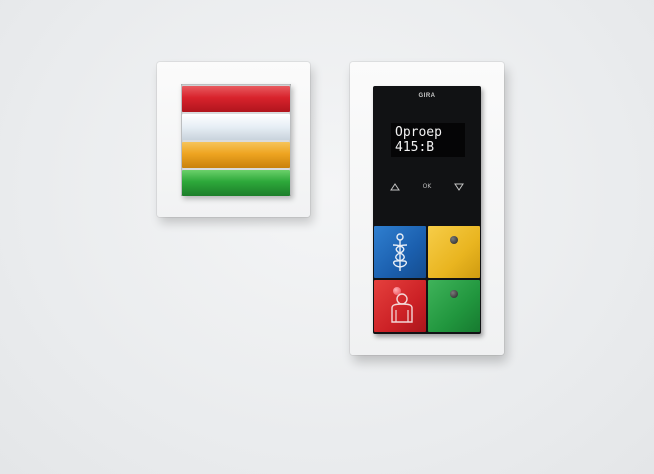 The image size is (654, 474). Describe the element at coordinates (236, 183) in the screenshot. I see `green-lamp` at that location.